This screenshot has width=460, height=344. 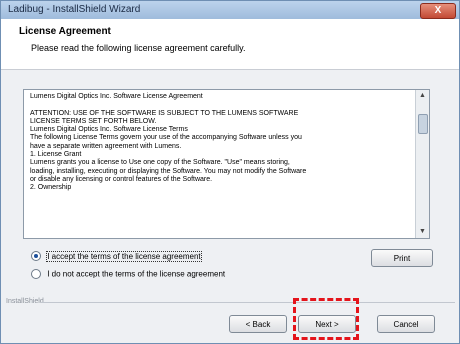 What do you see at coordinates (402, 258) in the screenshot?
I see `print-button: Print` at bounding box center [402, 258].